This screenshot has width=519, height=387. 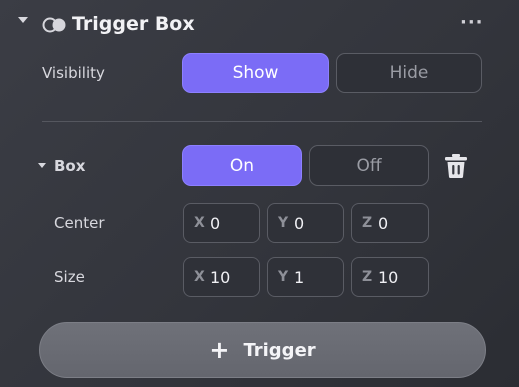 What do you see at coordinates (390, 223) in the screenshot?
I see `center-z-field: Z 0` at bounding box center [390, 223].